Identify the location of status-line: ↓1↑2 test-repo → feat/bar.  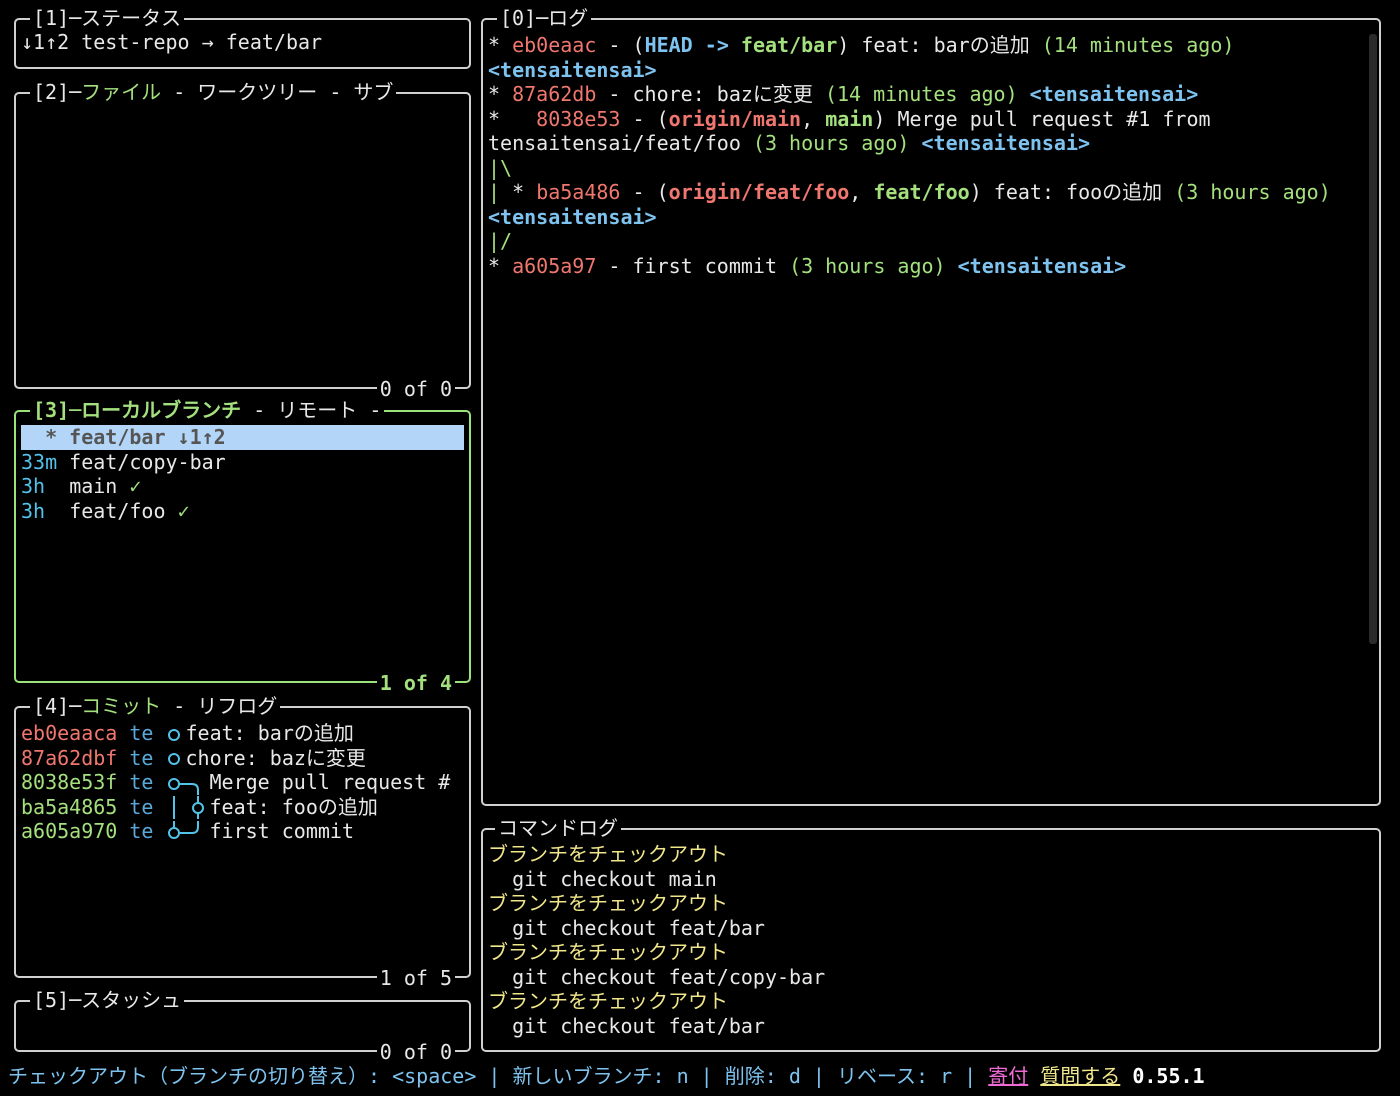
(242, 42).